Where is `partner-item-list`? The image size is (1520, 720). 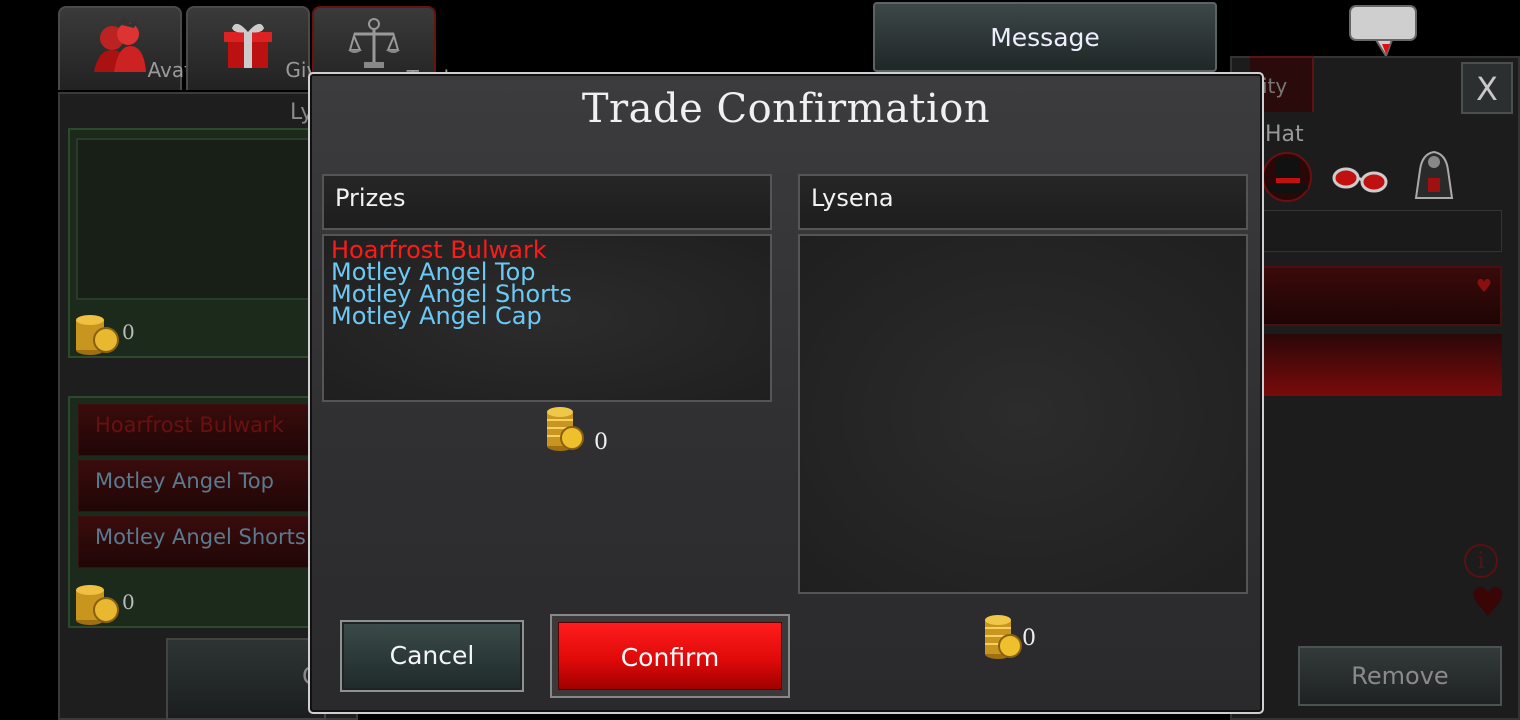
partner-item-list is located at coordinates (1023, 414).